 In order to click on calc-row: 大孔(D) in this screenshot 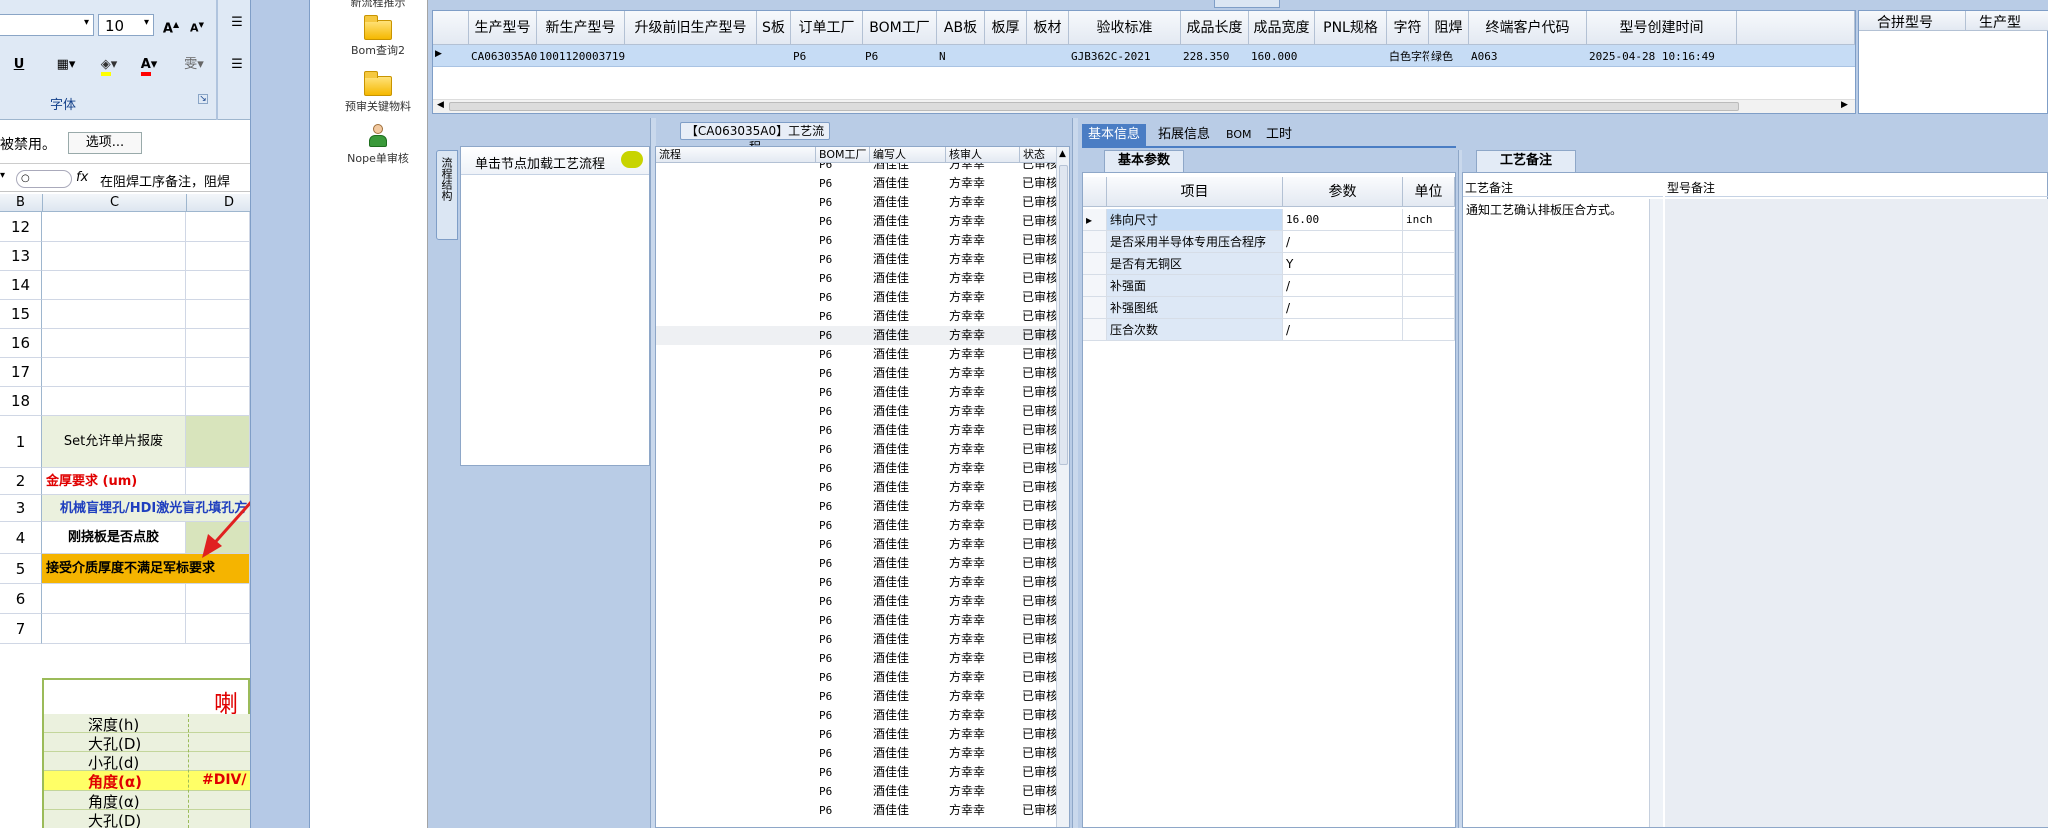, I will do `click(147, 743)`.